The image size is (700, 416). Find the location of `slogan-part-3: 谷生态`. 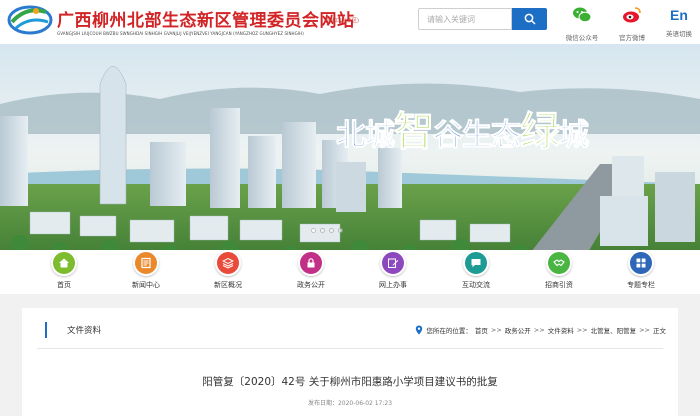

slogan-part-3: 谷生态 is located at coordinates (477, 136).